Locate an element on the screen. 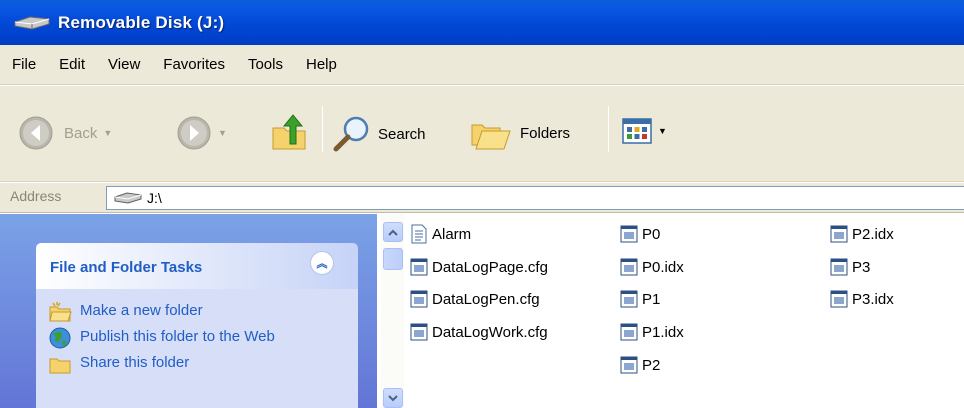 The width and height of the screenshot is (964, 408). publish-web-icon is located at coordinates (60, 338).